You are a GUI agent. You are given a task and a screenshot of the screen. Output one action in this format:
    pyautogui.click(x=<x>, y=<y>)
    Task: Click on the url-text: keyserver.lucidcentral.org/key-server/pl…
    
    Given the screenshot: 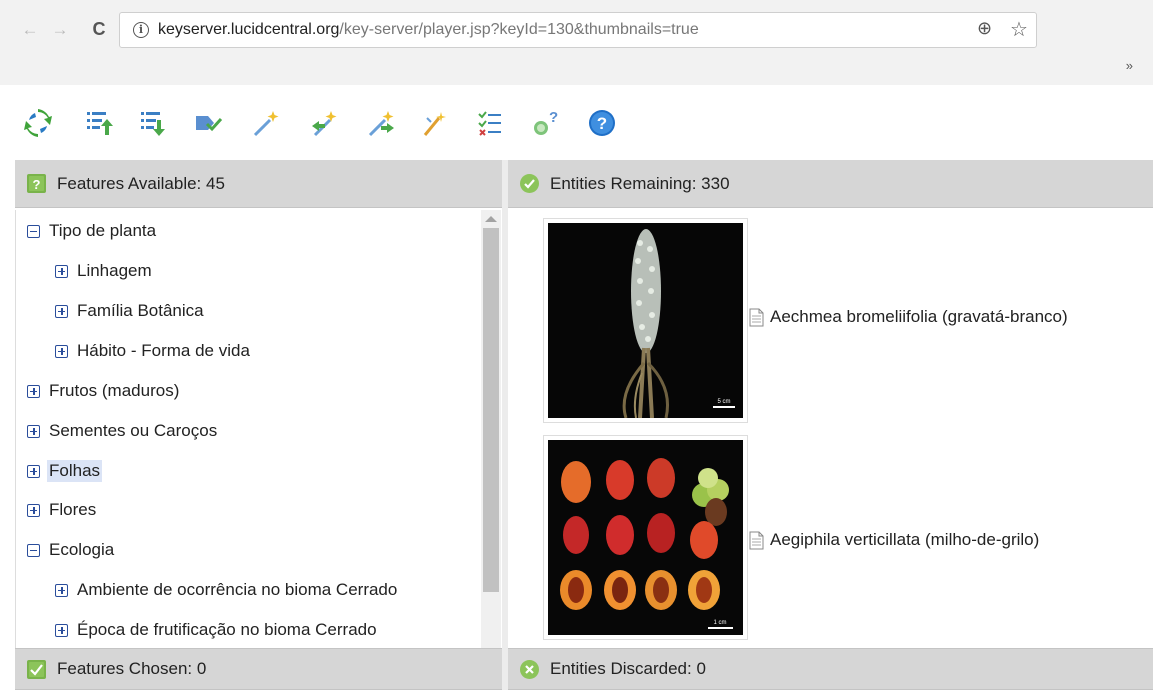 What is the action you would take?
    pyautogui.click(x=428, y=30)
    